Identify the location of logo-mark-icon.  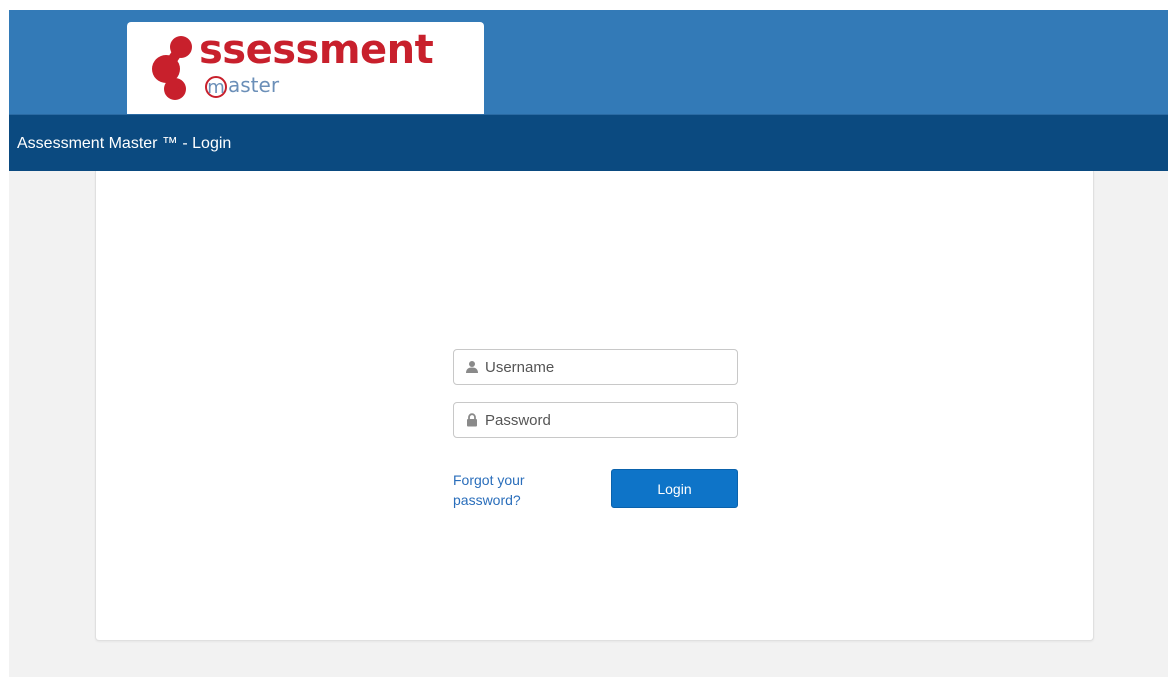
(172, 68).